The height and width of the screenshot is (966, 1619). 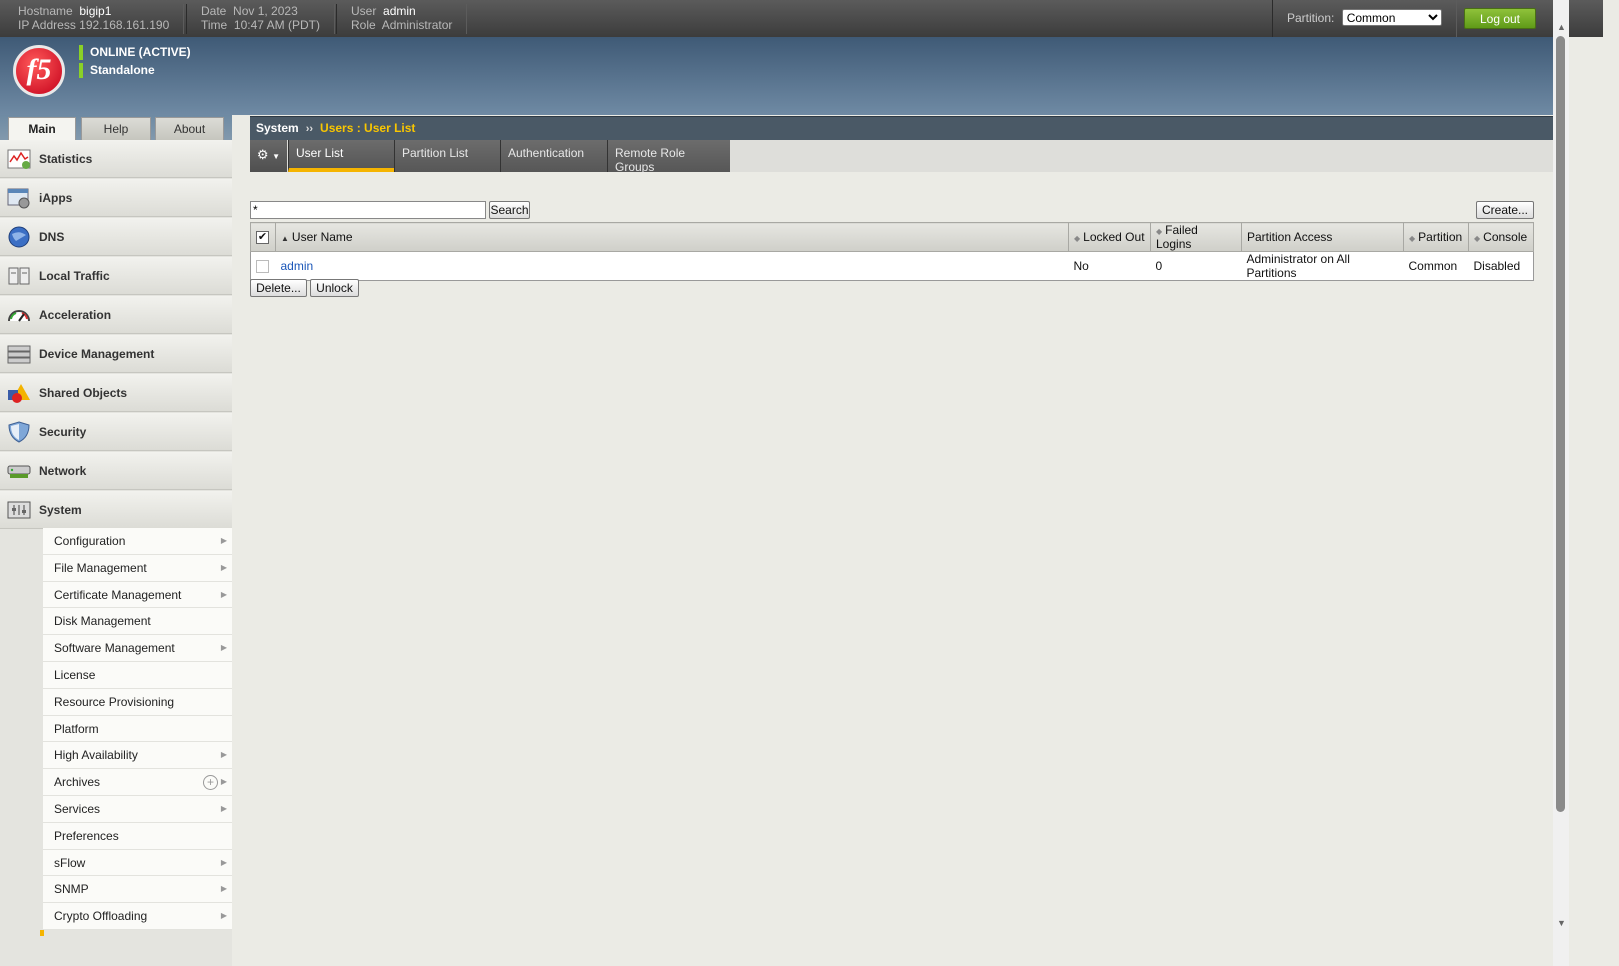 I want to click on tab-about: About, so click(x=189, y=128).